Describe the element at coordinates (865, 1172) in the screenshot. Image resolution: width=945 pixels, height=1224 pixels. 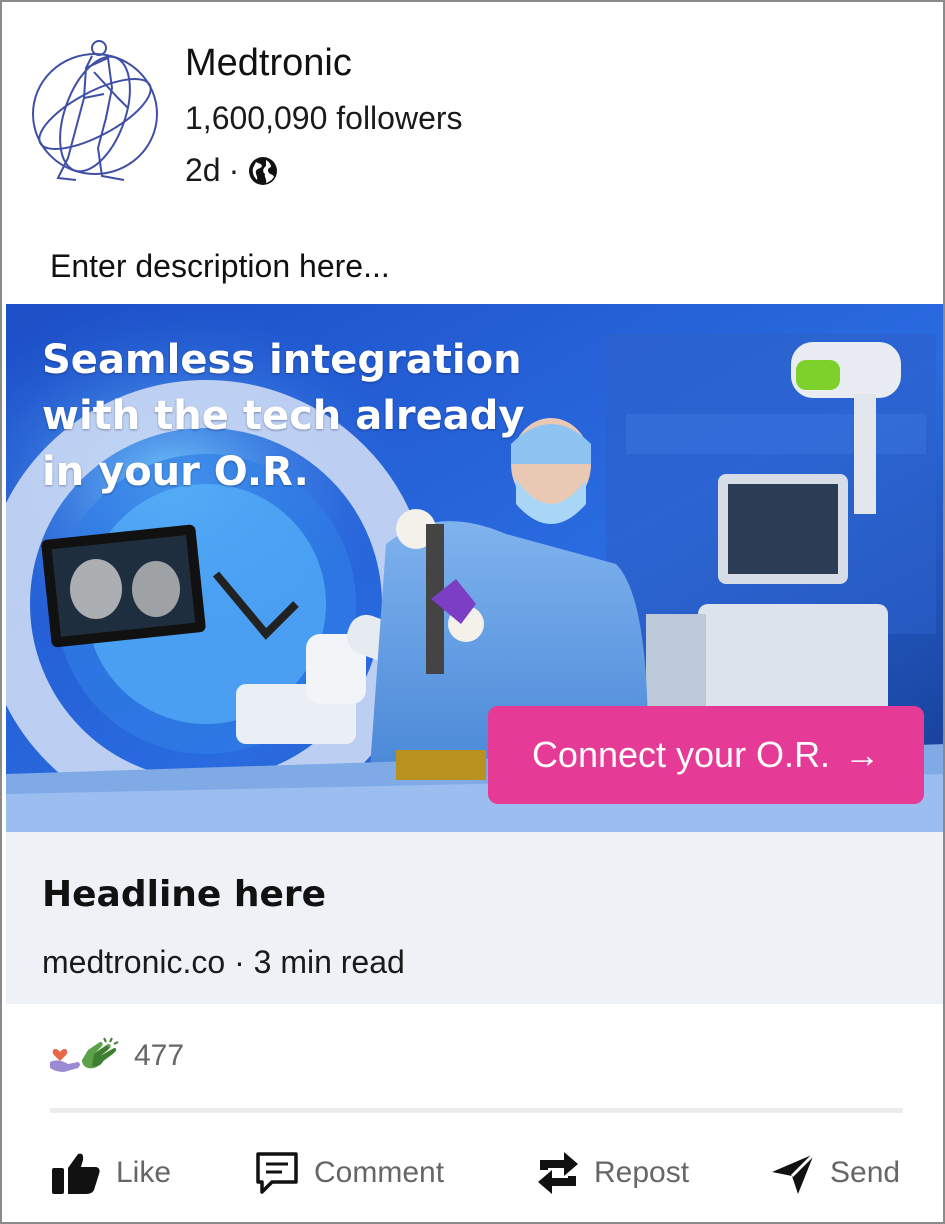
I see `send-label: Send` at that location.